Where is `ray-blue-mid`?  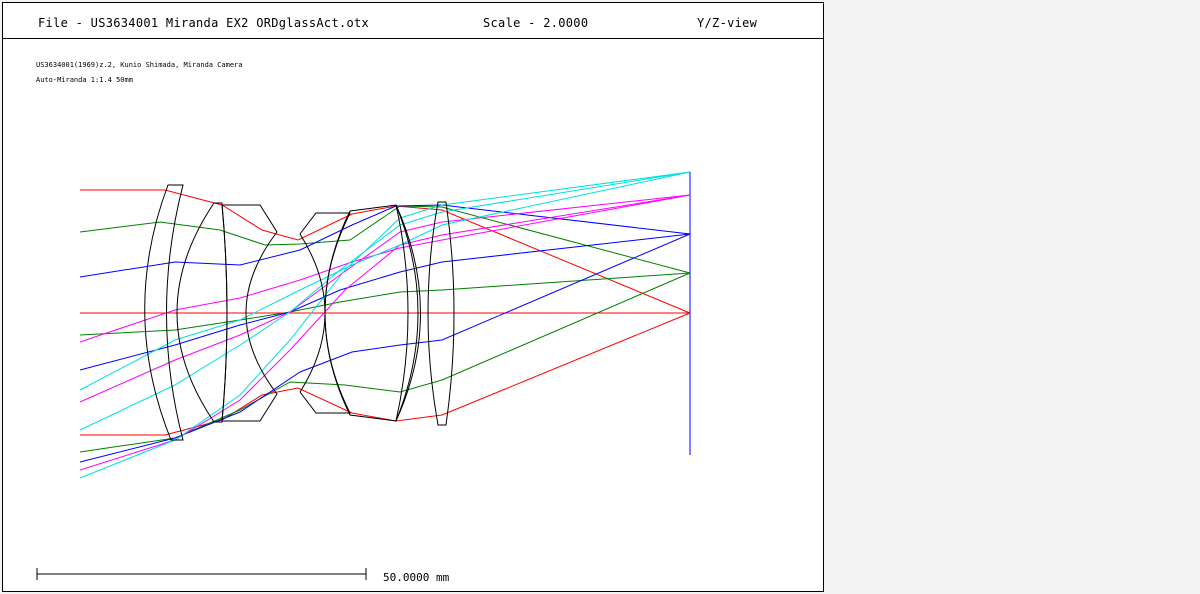
ray-blue-mid is located at coordinates (385, 302).